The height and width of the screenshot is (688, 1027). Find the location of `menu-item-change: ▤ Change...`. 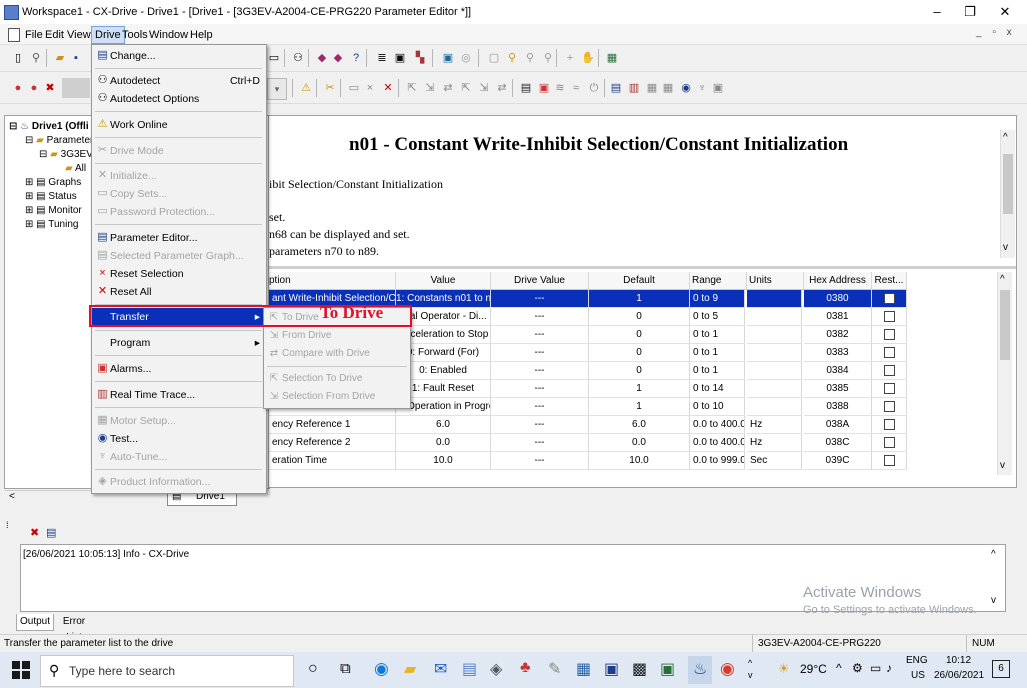

menu-item-change: ▤ Change... is located at coordinates (179, 56).